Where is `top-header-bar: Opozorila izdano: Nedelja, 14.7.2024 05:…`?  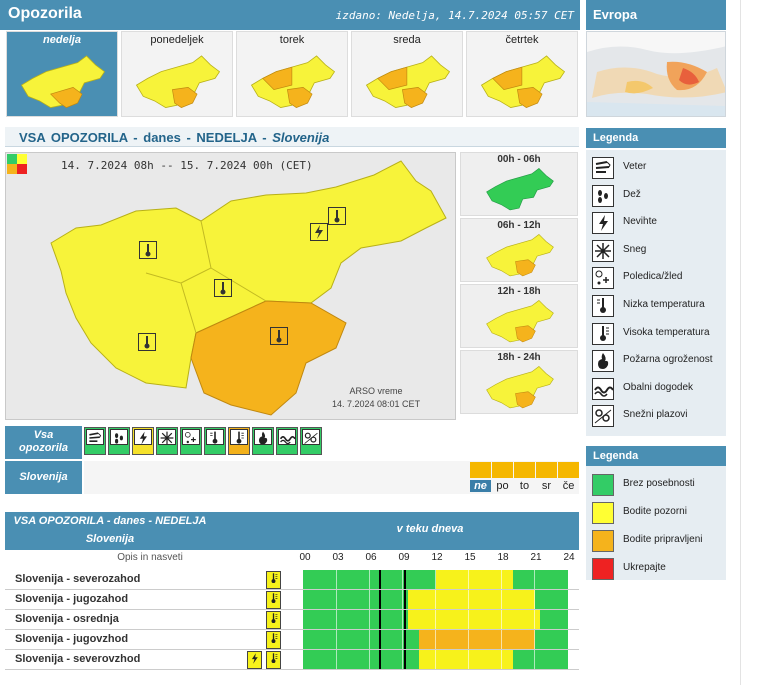
top-header-bar: Opozorila izdano: Nedelja, 14.7.2024 05:… is located at coordinates (290, 15).